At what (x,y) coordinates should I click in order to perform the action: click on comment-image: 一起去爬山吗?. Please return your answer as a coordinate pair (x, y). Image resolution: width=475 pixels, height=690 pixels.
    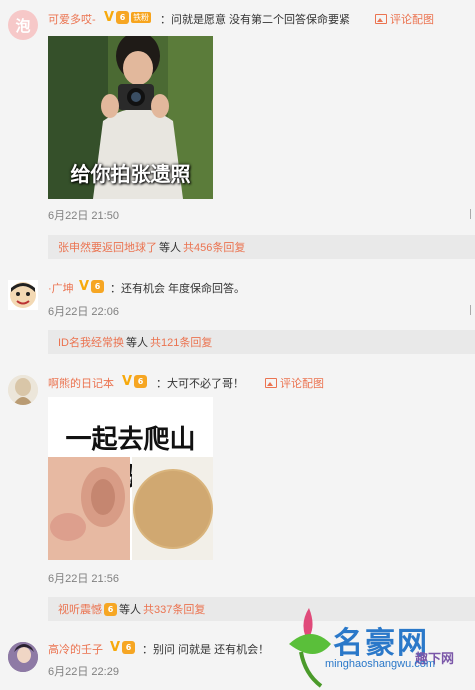
    Looking at the image, I should click on (130, 478).